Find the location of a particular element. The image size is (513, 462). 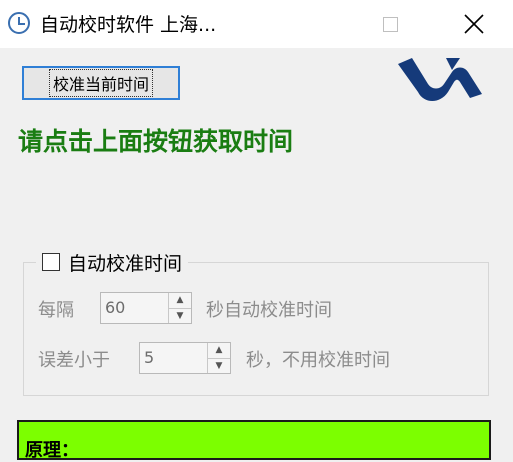

clock-icon is located at coordinates (19, 23).